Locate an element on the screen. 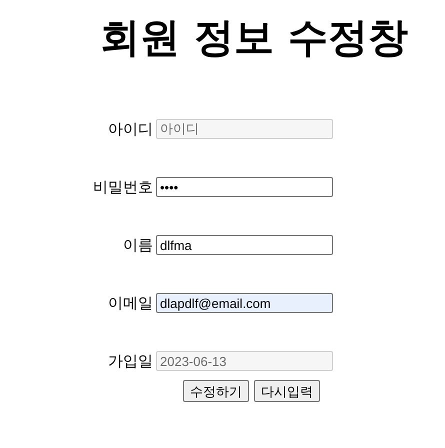 Image resolution: width=445 pixels, height=448 pixels. submit-button: 수정하기 is located at coordinates (216, 391).